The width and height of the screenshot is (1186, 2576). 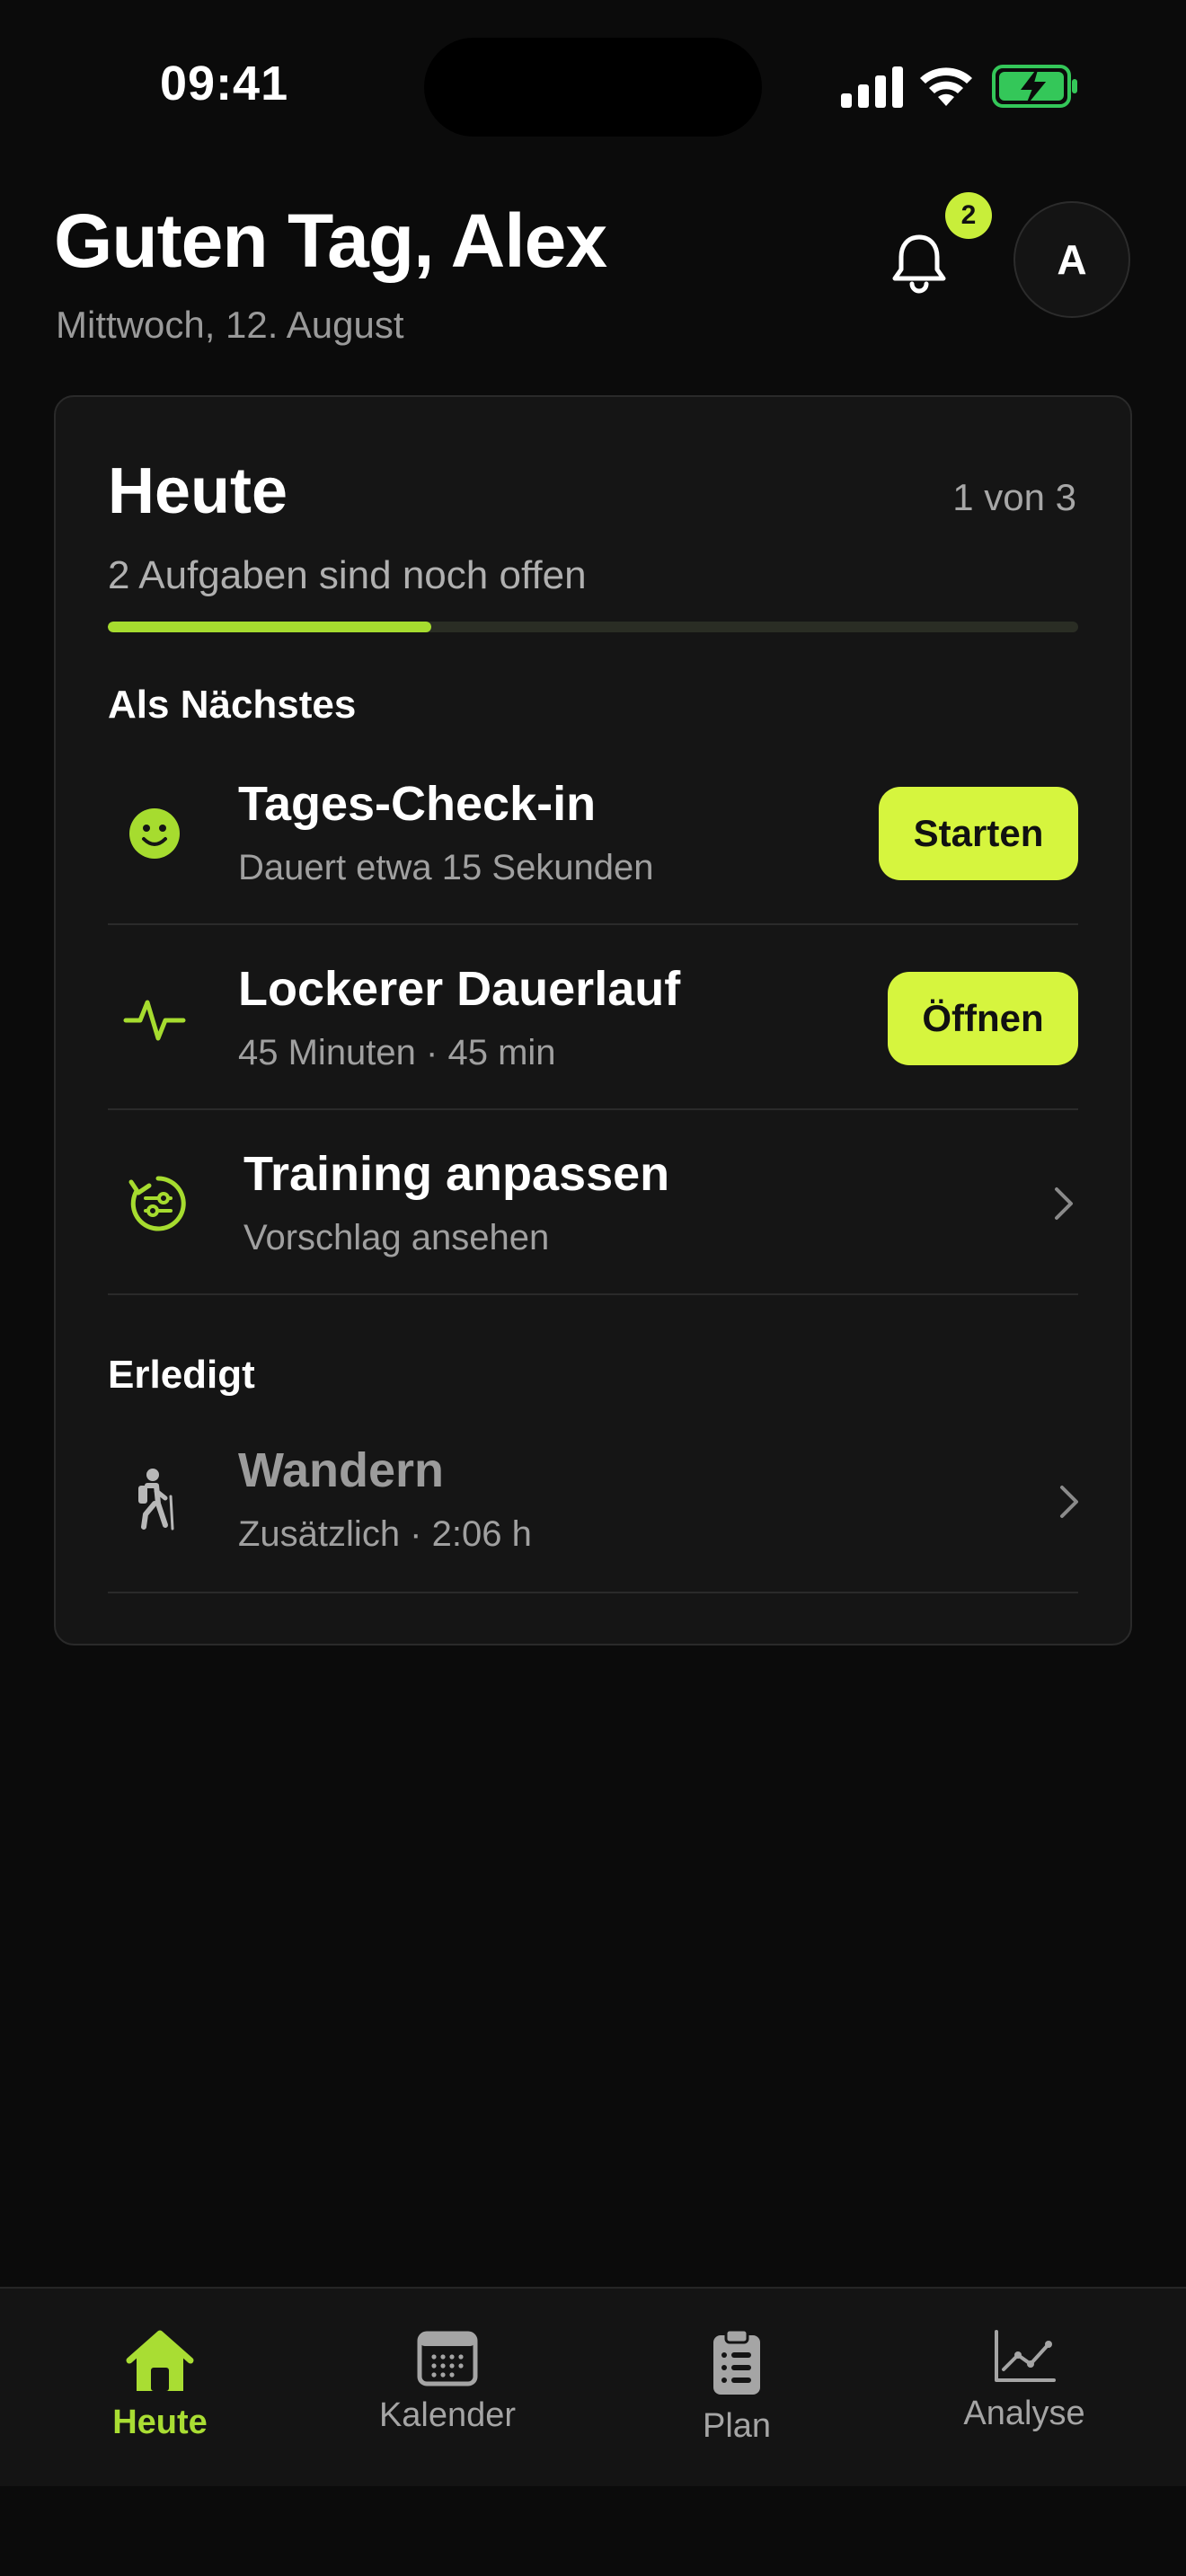 I want to click on section-done-heading: Erledigt, so click(x=181, y=1375).